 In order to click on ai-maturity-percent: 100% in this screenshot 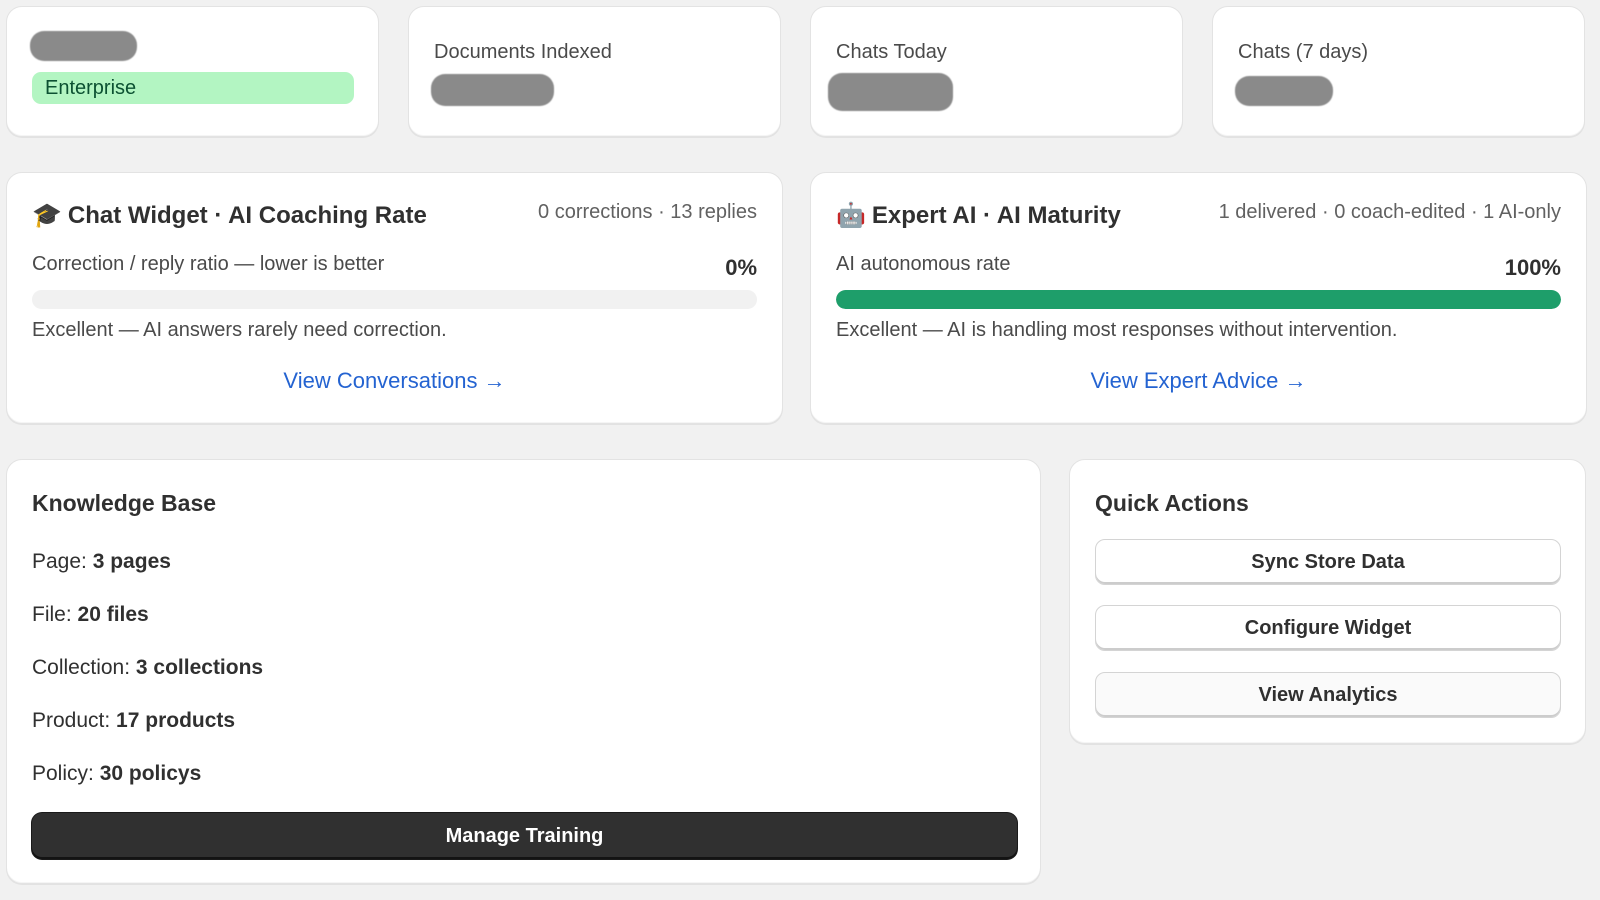, I will do `click(1532, 267)`.